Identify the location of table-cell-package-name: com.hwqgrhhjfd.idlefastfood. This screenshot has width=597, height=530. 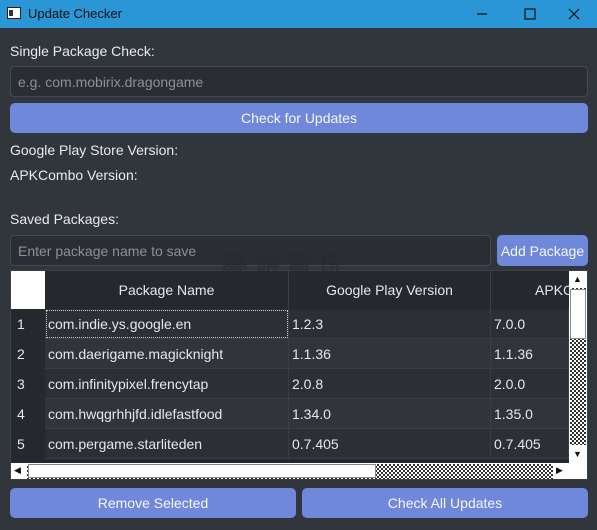
(167, 414).